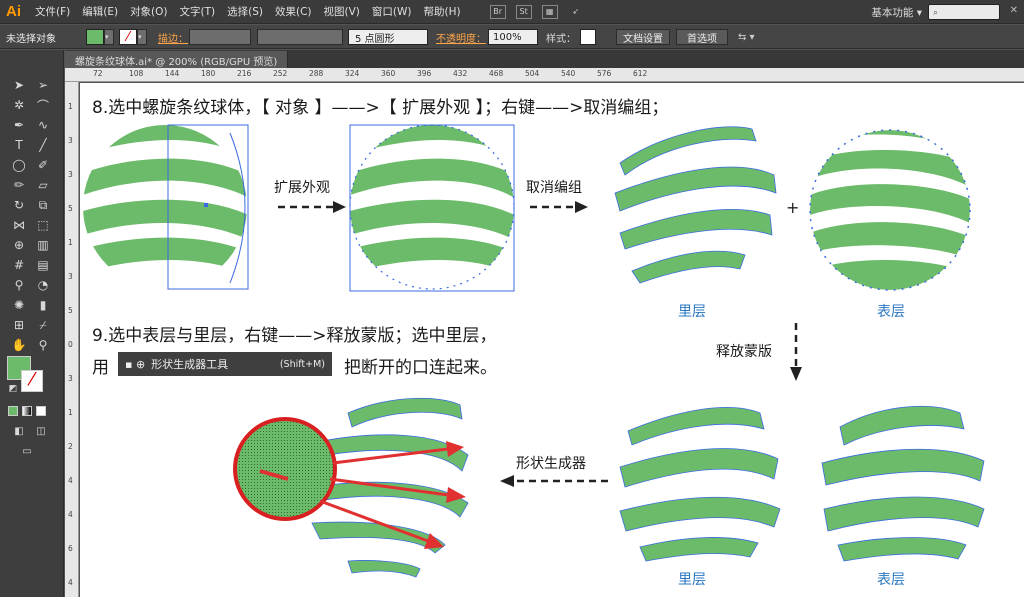 The width and height of the screenshot is (1024, 597). What do you see at coordinates (302, 188) in the screenshot?
I see `expand-appearance-label: 扩展外观` at bounding box center [302, 188].